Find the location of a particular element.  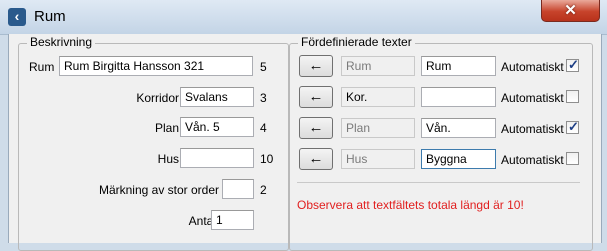

room-input: Rum Birgitta Hansson 321 is located at coordinates (156, 66).